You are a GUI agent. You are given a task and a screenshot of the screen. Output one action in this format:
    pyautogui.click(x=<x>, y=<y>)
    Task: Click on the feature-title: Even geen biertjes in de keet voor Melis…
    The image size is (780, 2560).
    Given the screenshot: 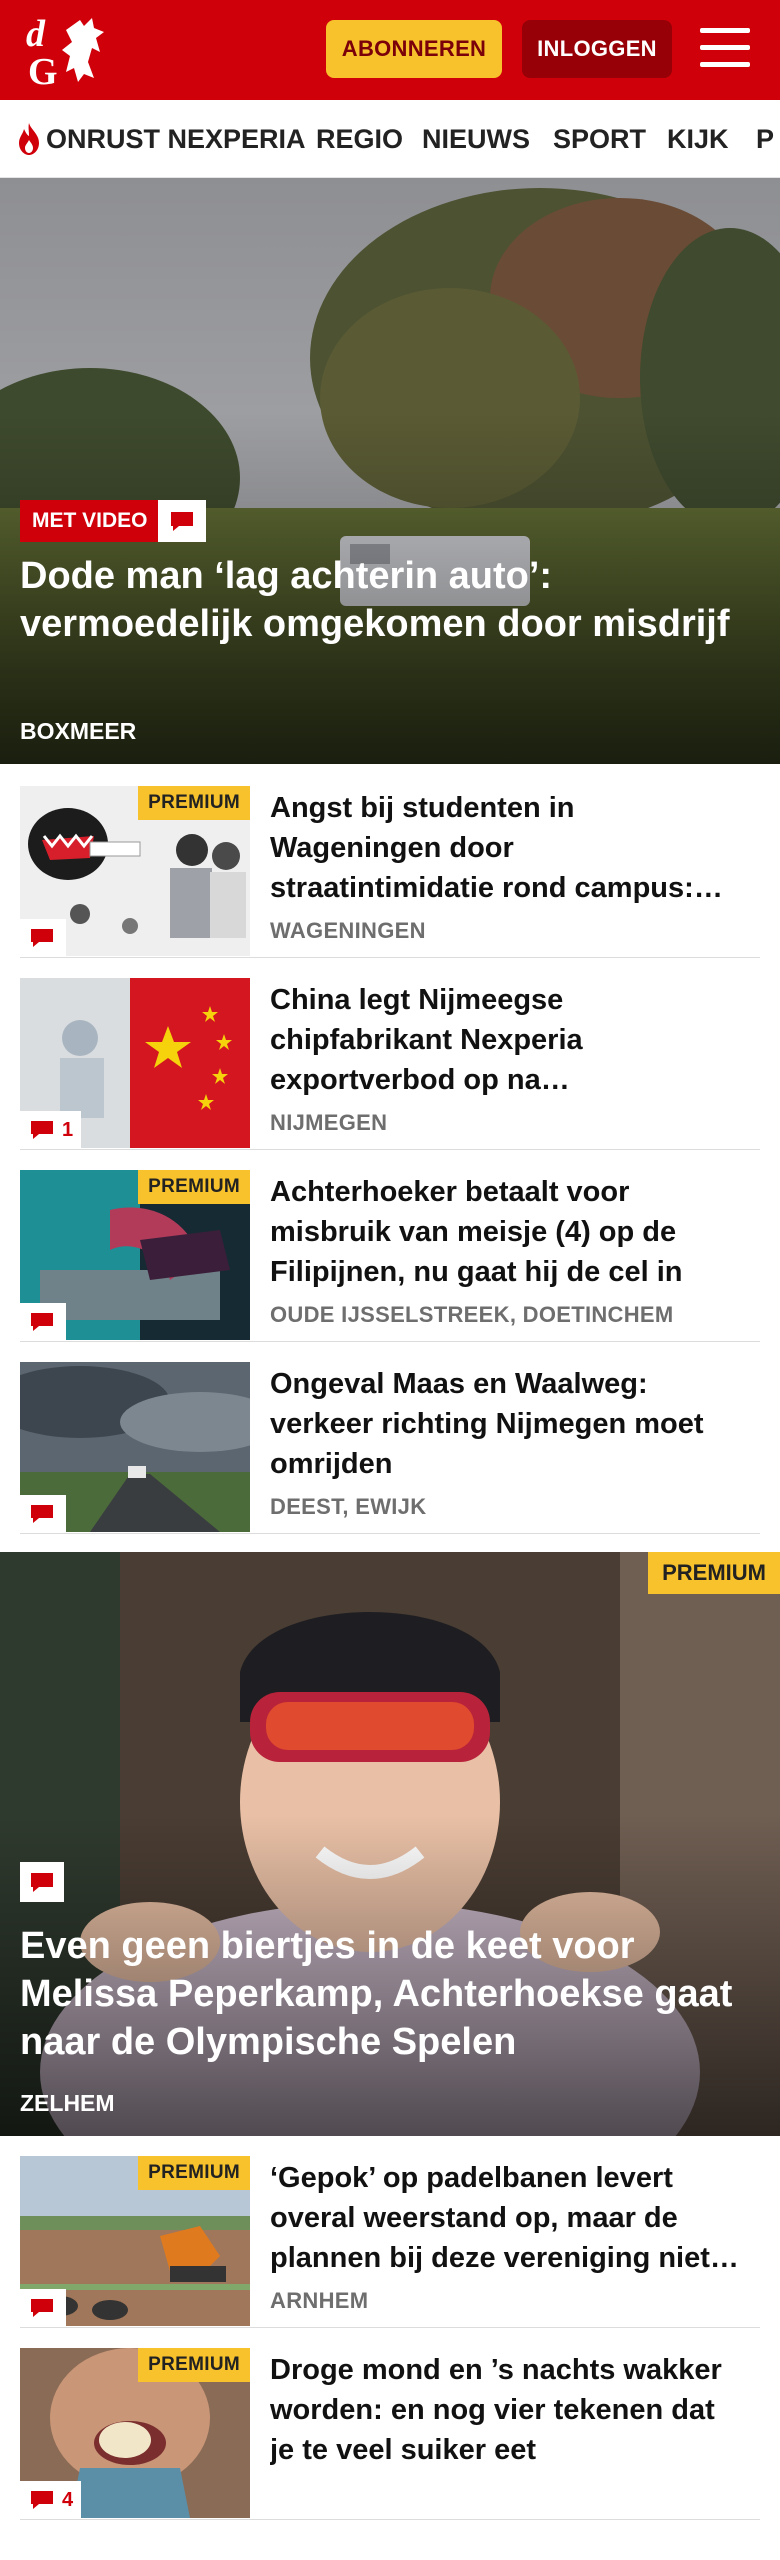 What is the action you would take?
    pyautogui.click(x=390, y=1994)
    